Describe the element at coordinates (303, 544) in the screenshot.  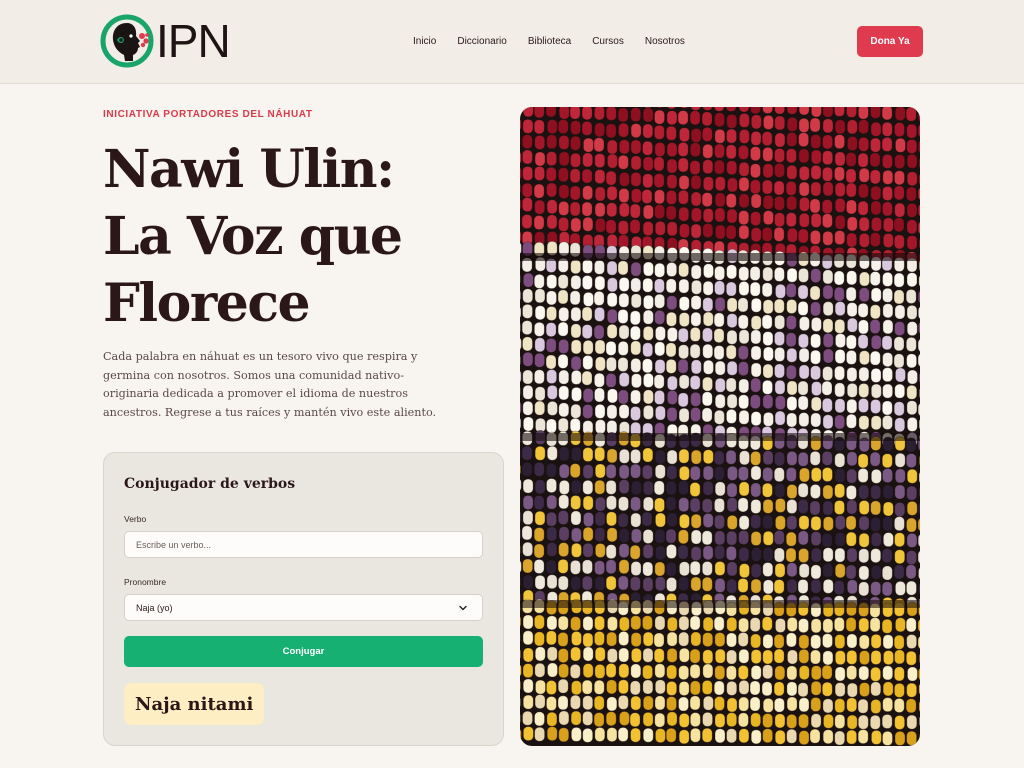
I see `verb-input` at that location.